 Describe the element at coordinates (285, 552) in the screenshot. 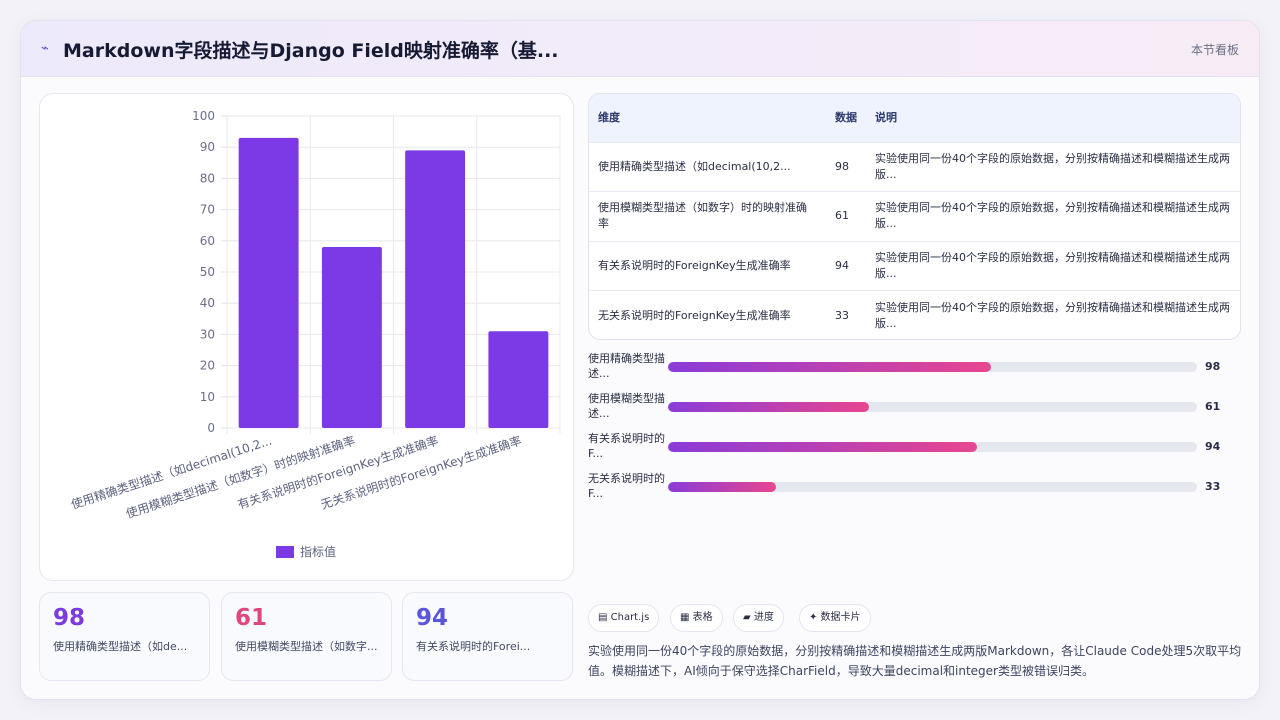

I see `legend-swatch` at that location.